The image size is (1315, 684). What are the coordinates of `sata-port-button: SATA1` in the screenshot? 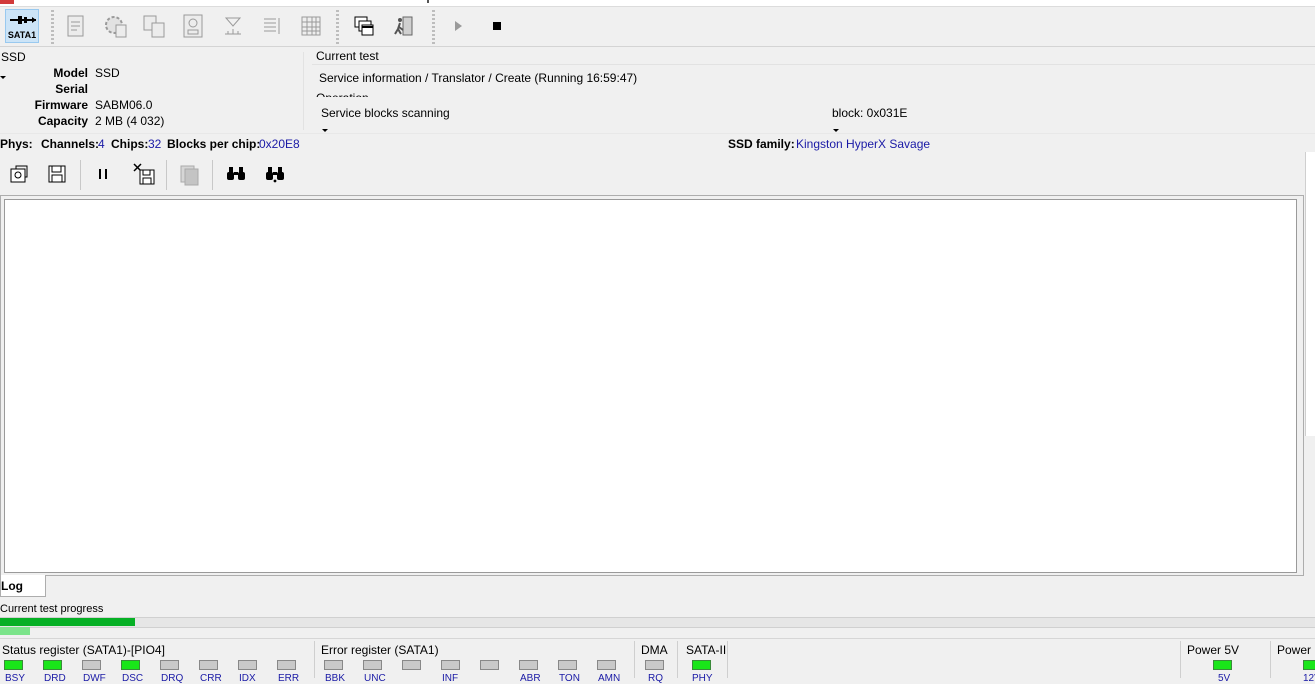 It's located at (22, 26).